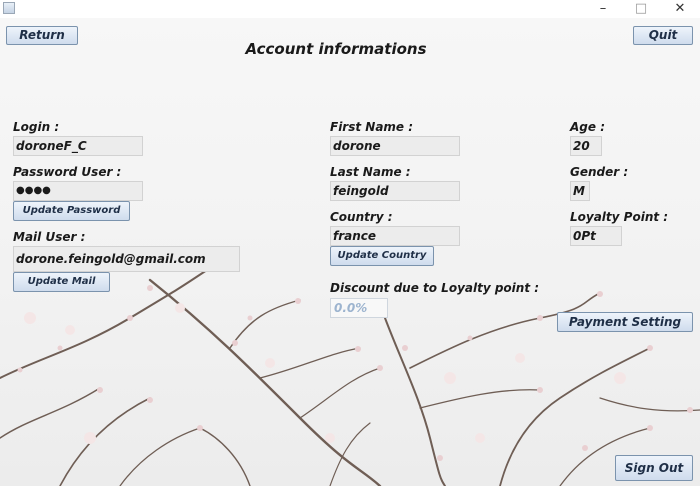 The height and width of the screenshot is (486, 700). I want to click on update-password-button: Update Password, so click(71, 211).